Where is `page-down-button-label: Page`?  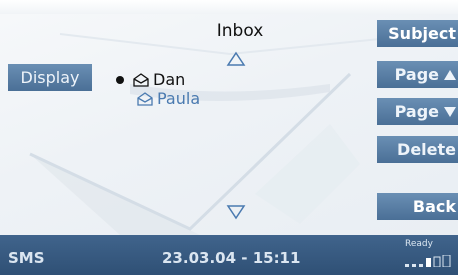
page-down-button-label: Page is located at coordinates (416, 111).